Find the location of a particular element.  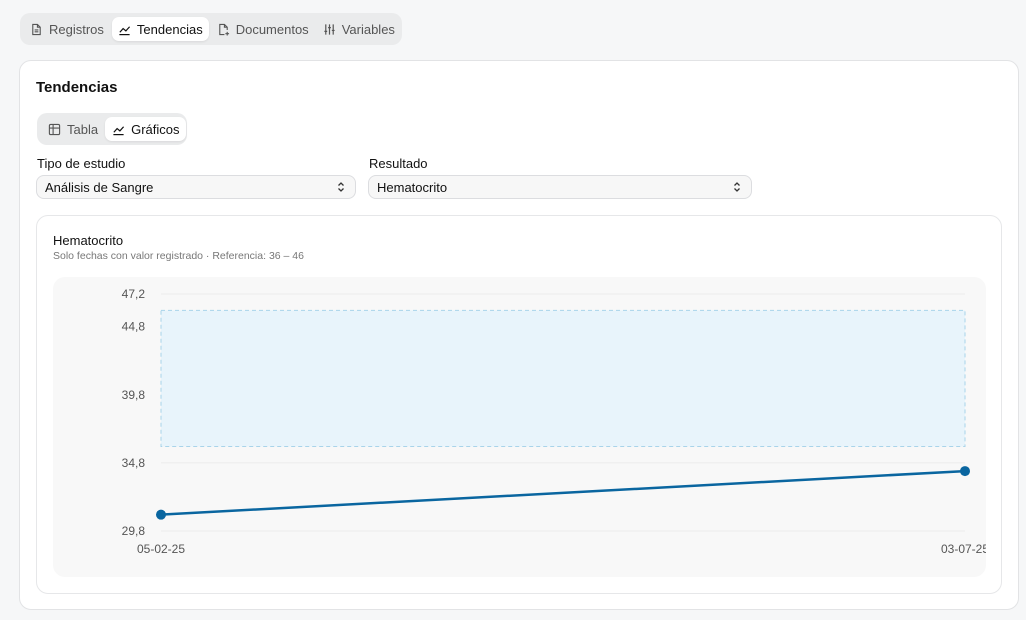

tab-label: Tabla is located at coordinates (83, 129).